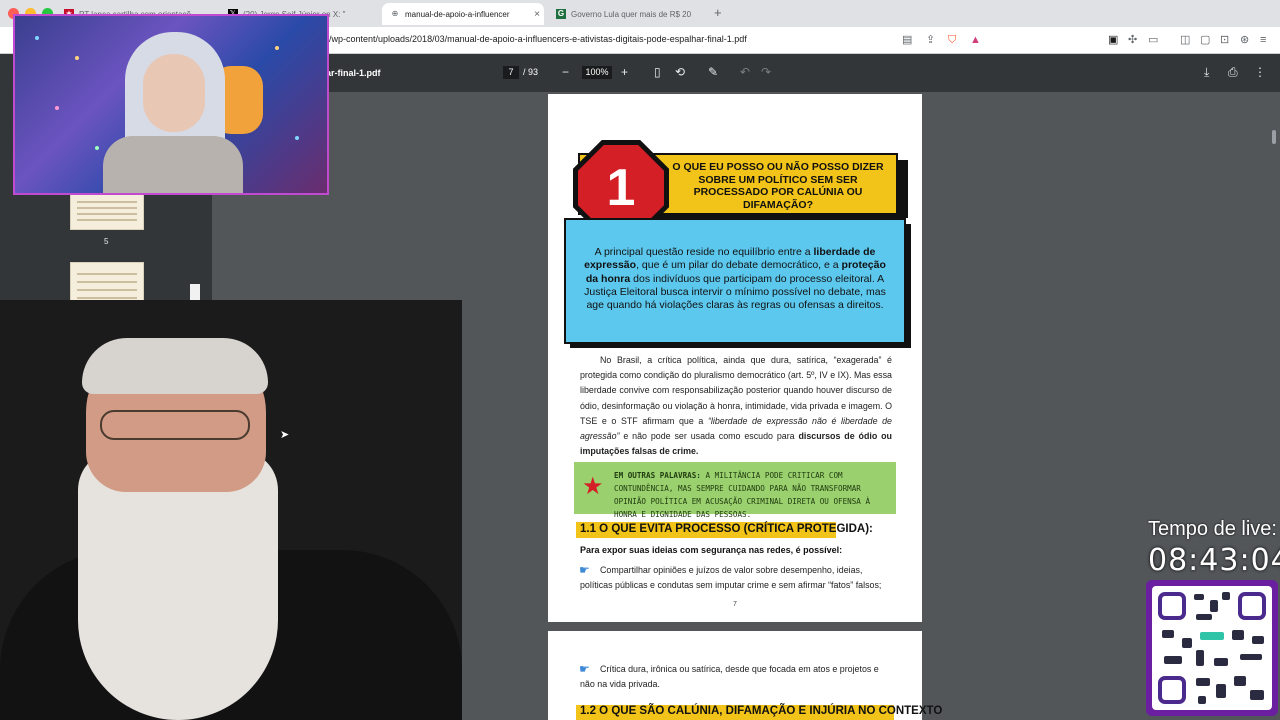  What do you see at coordinates (735, 604) in the screenshot?
I see `page-footer-number: 7` at bounding box center [735, 604].